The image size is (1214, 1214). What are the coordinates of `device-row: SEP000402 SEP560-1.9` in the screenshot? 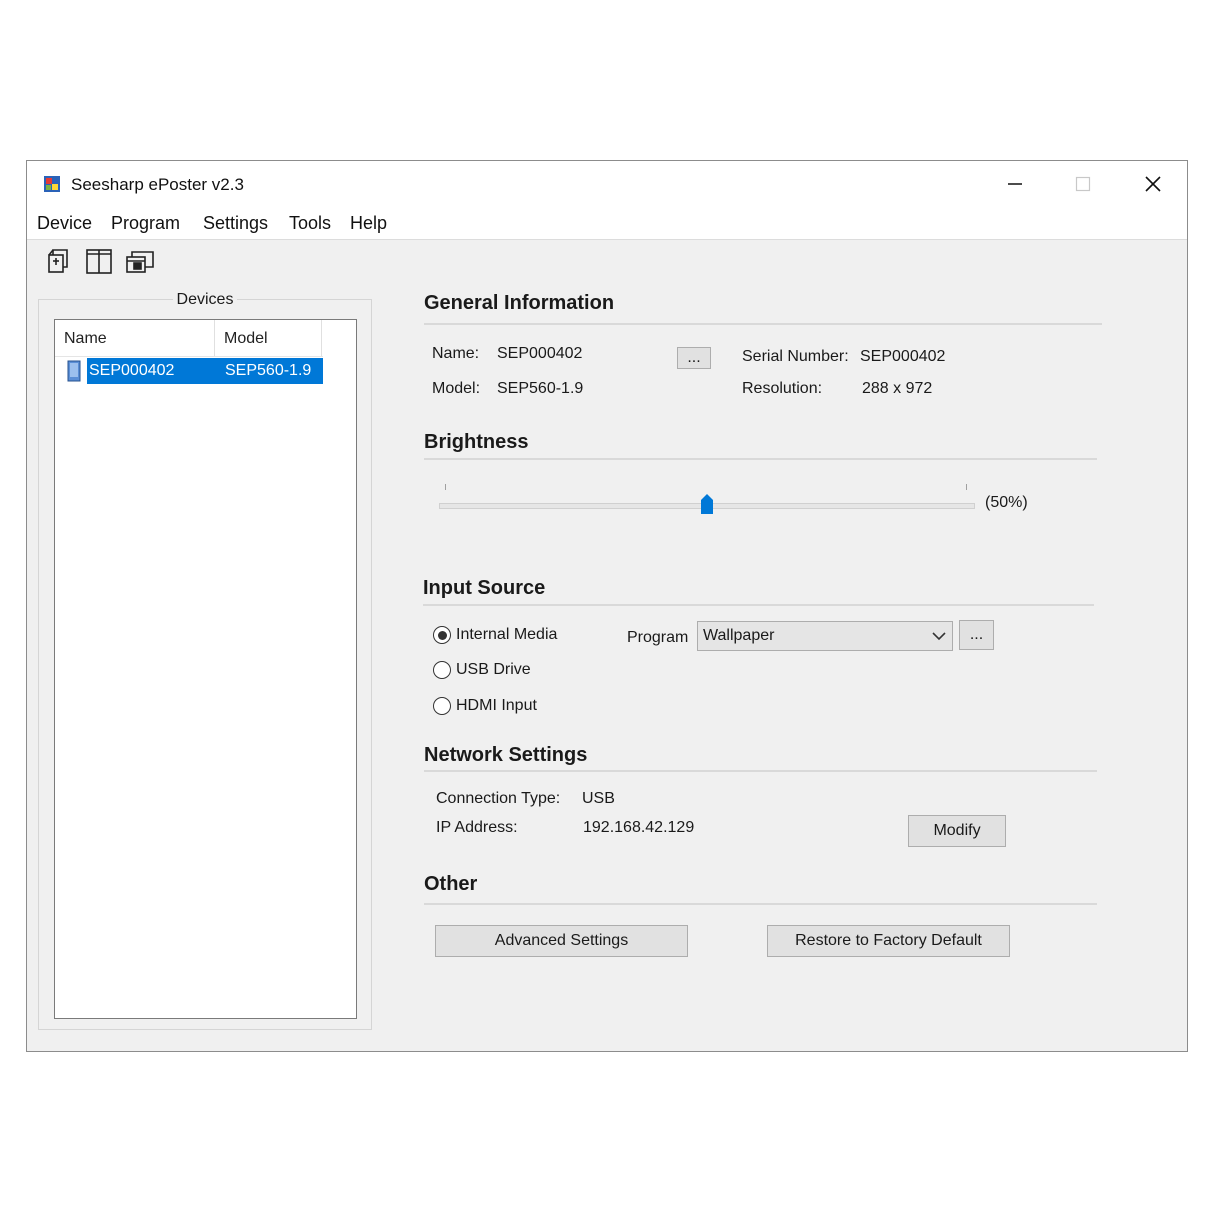 It's located at (195, 371).